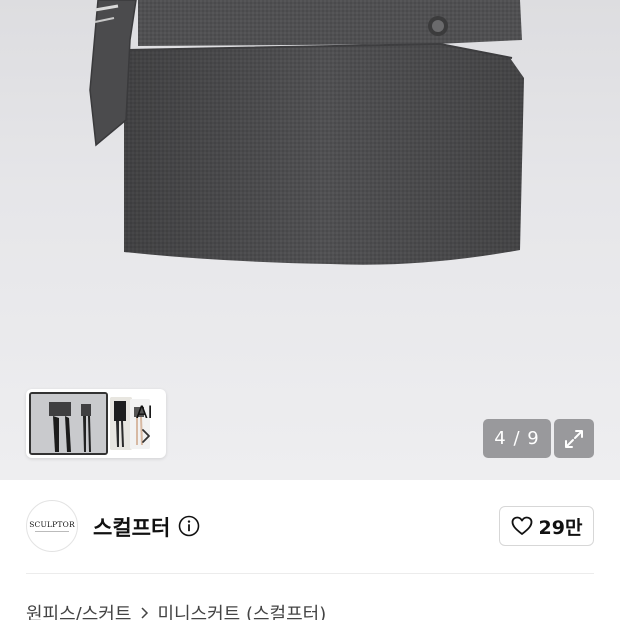 The width and height of the screenshot is (620, 620). Describe the element at coordinates (131, 527) in the screenshot. I see `brand-name-link: 스컬프터` at that location.